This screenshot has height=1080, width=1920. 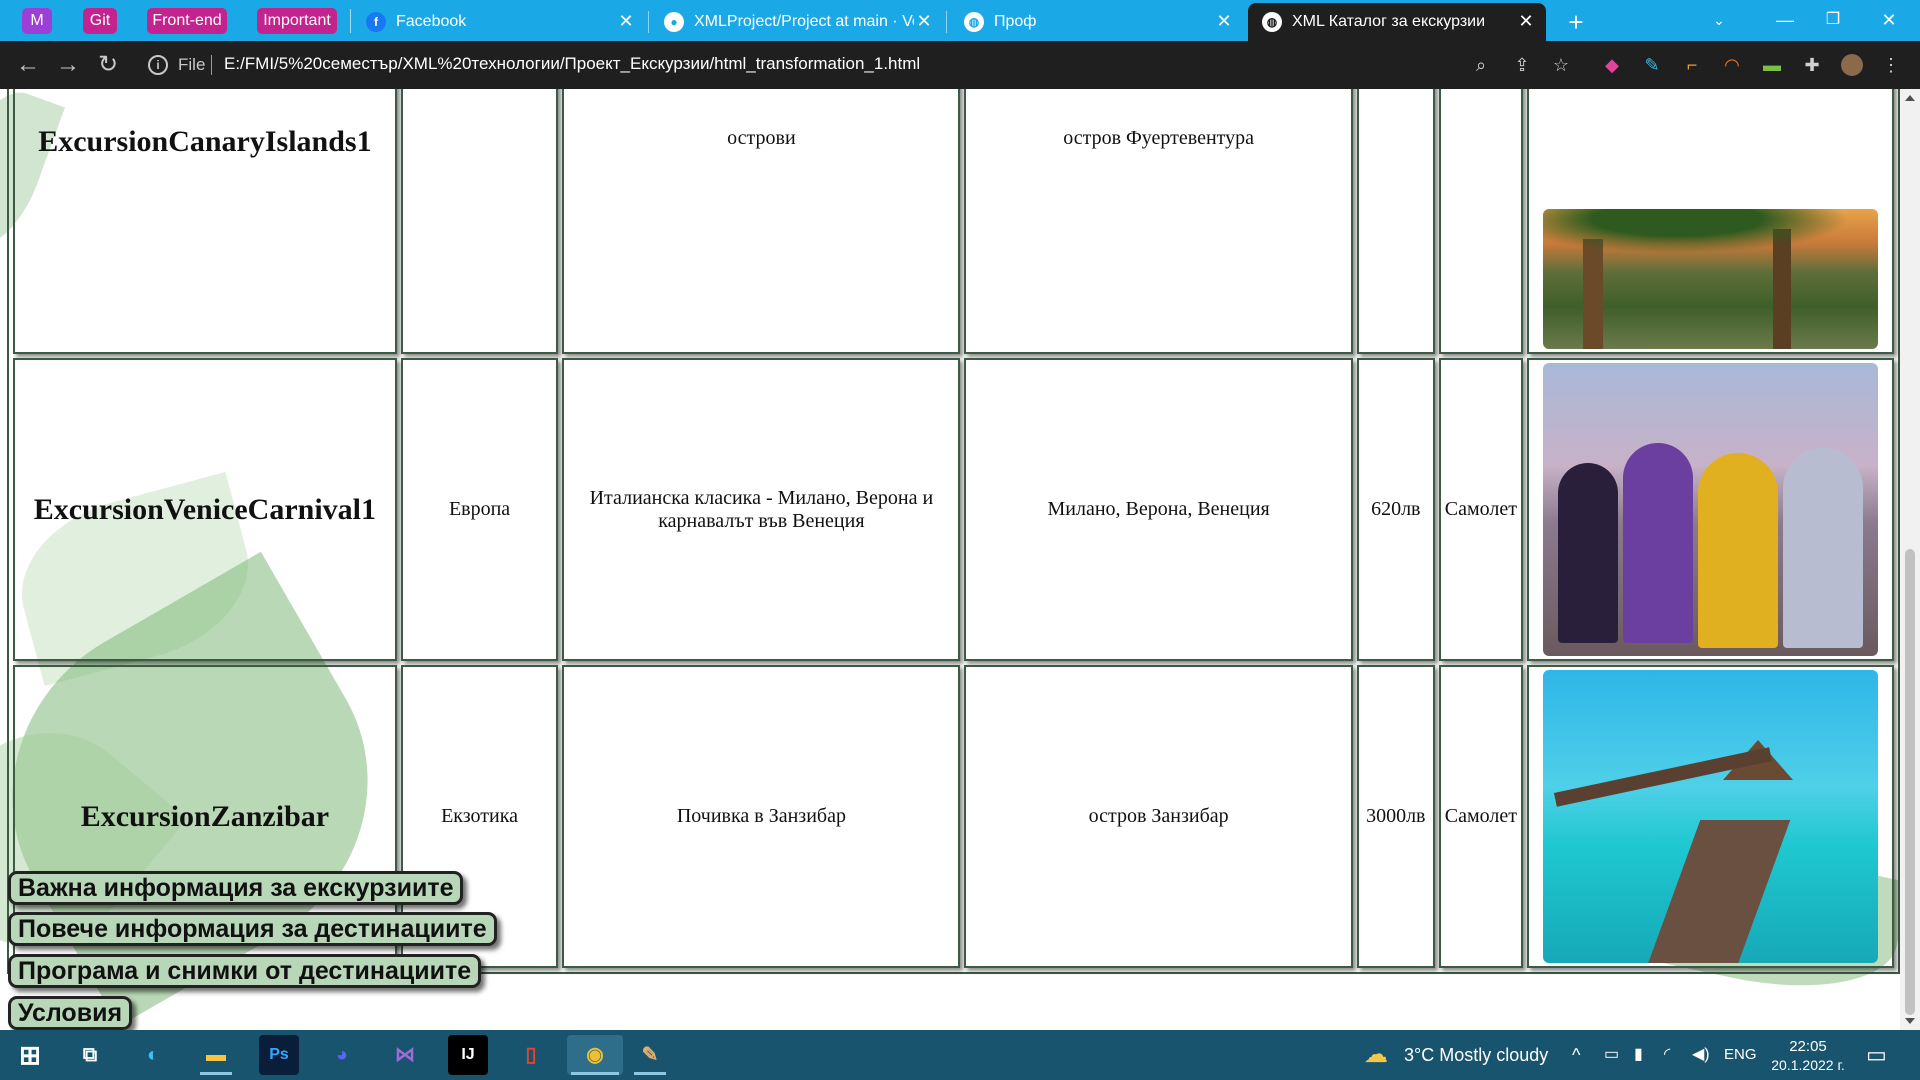 I want to click on vertical-scrollbar, so click(x=1910, y=559).